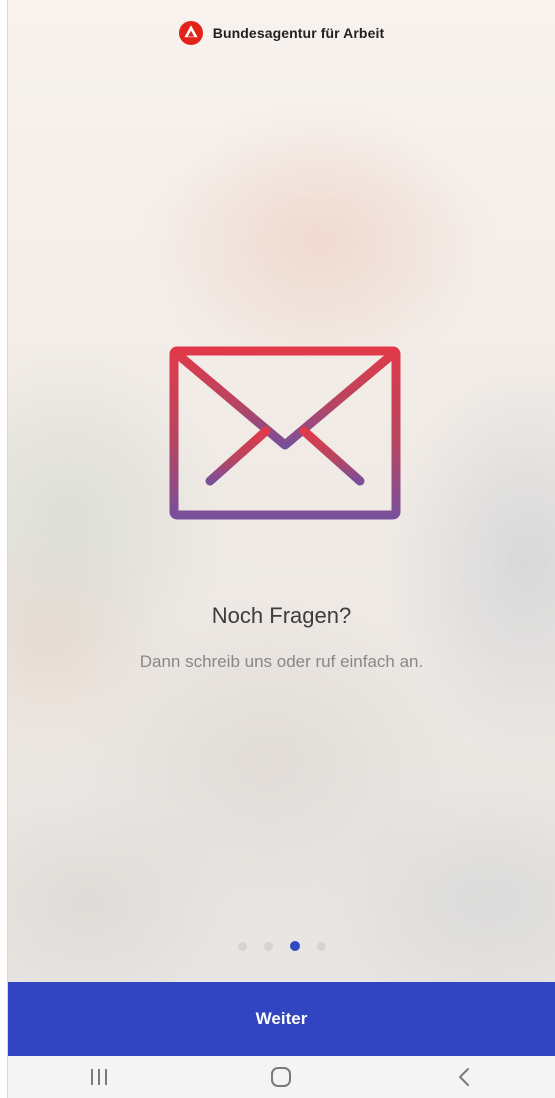 Image resolution: width=555 pixels, height=1098 pixels. I want to click on recents-button, so click(99, 1077).